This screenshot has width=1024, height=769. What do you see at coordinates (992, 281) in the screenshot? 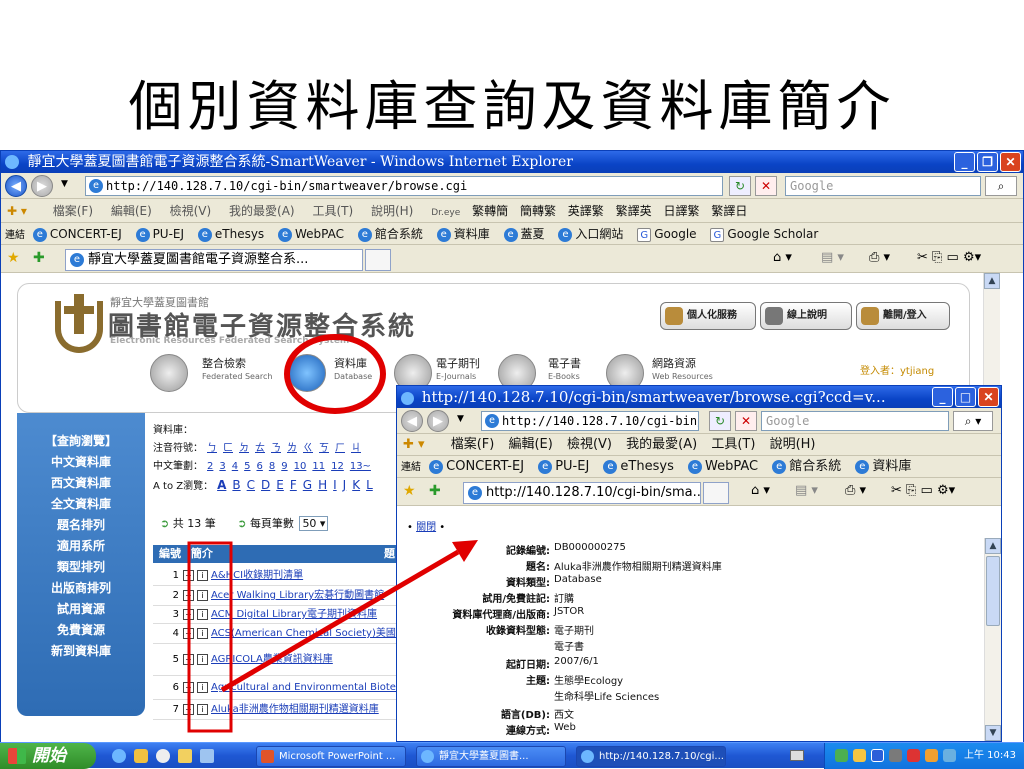
I see `scroll-up-button: ▲` at bounding box center [992, 281].